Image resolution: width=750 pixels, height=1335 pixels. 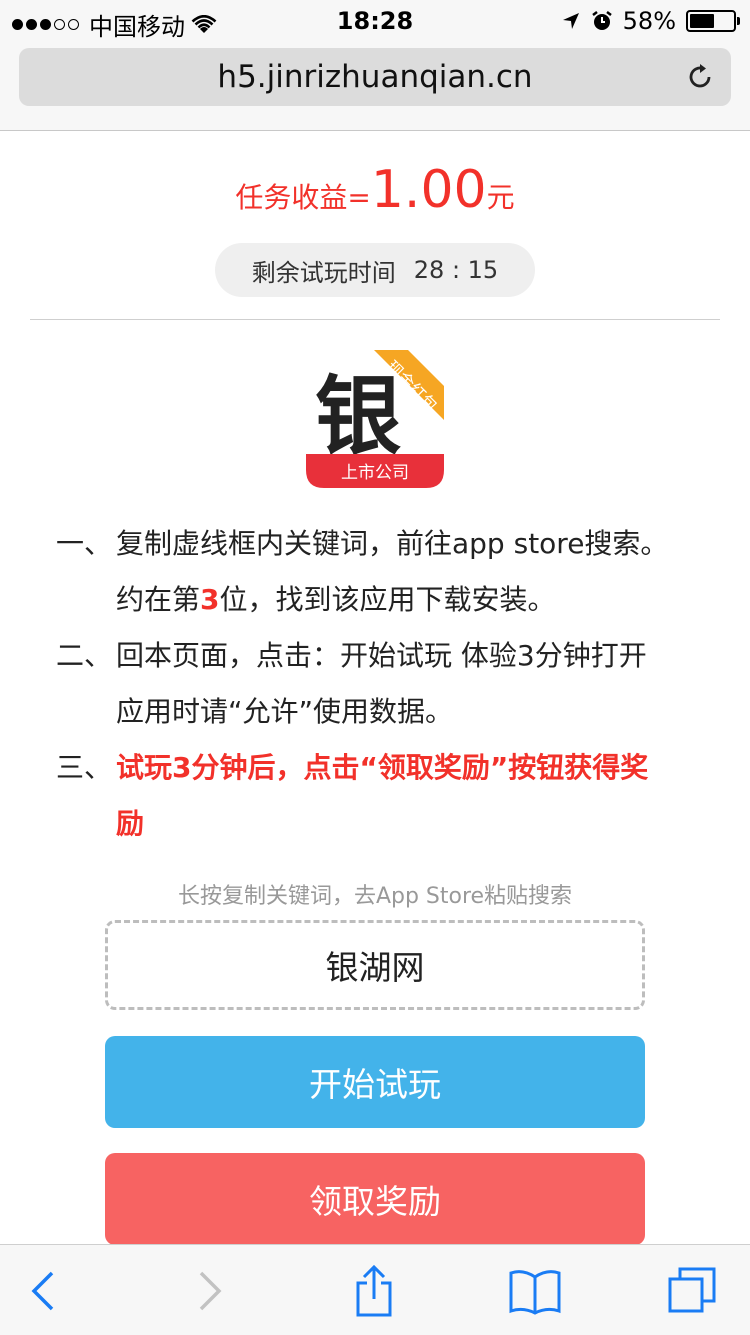 I want to click on forward-button, so click(x=210, y=1291).